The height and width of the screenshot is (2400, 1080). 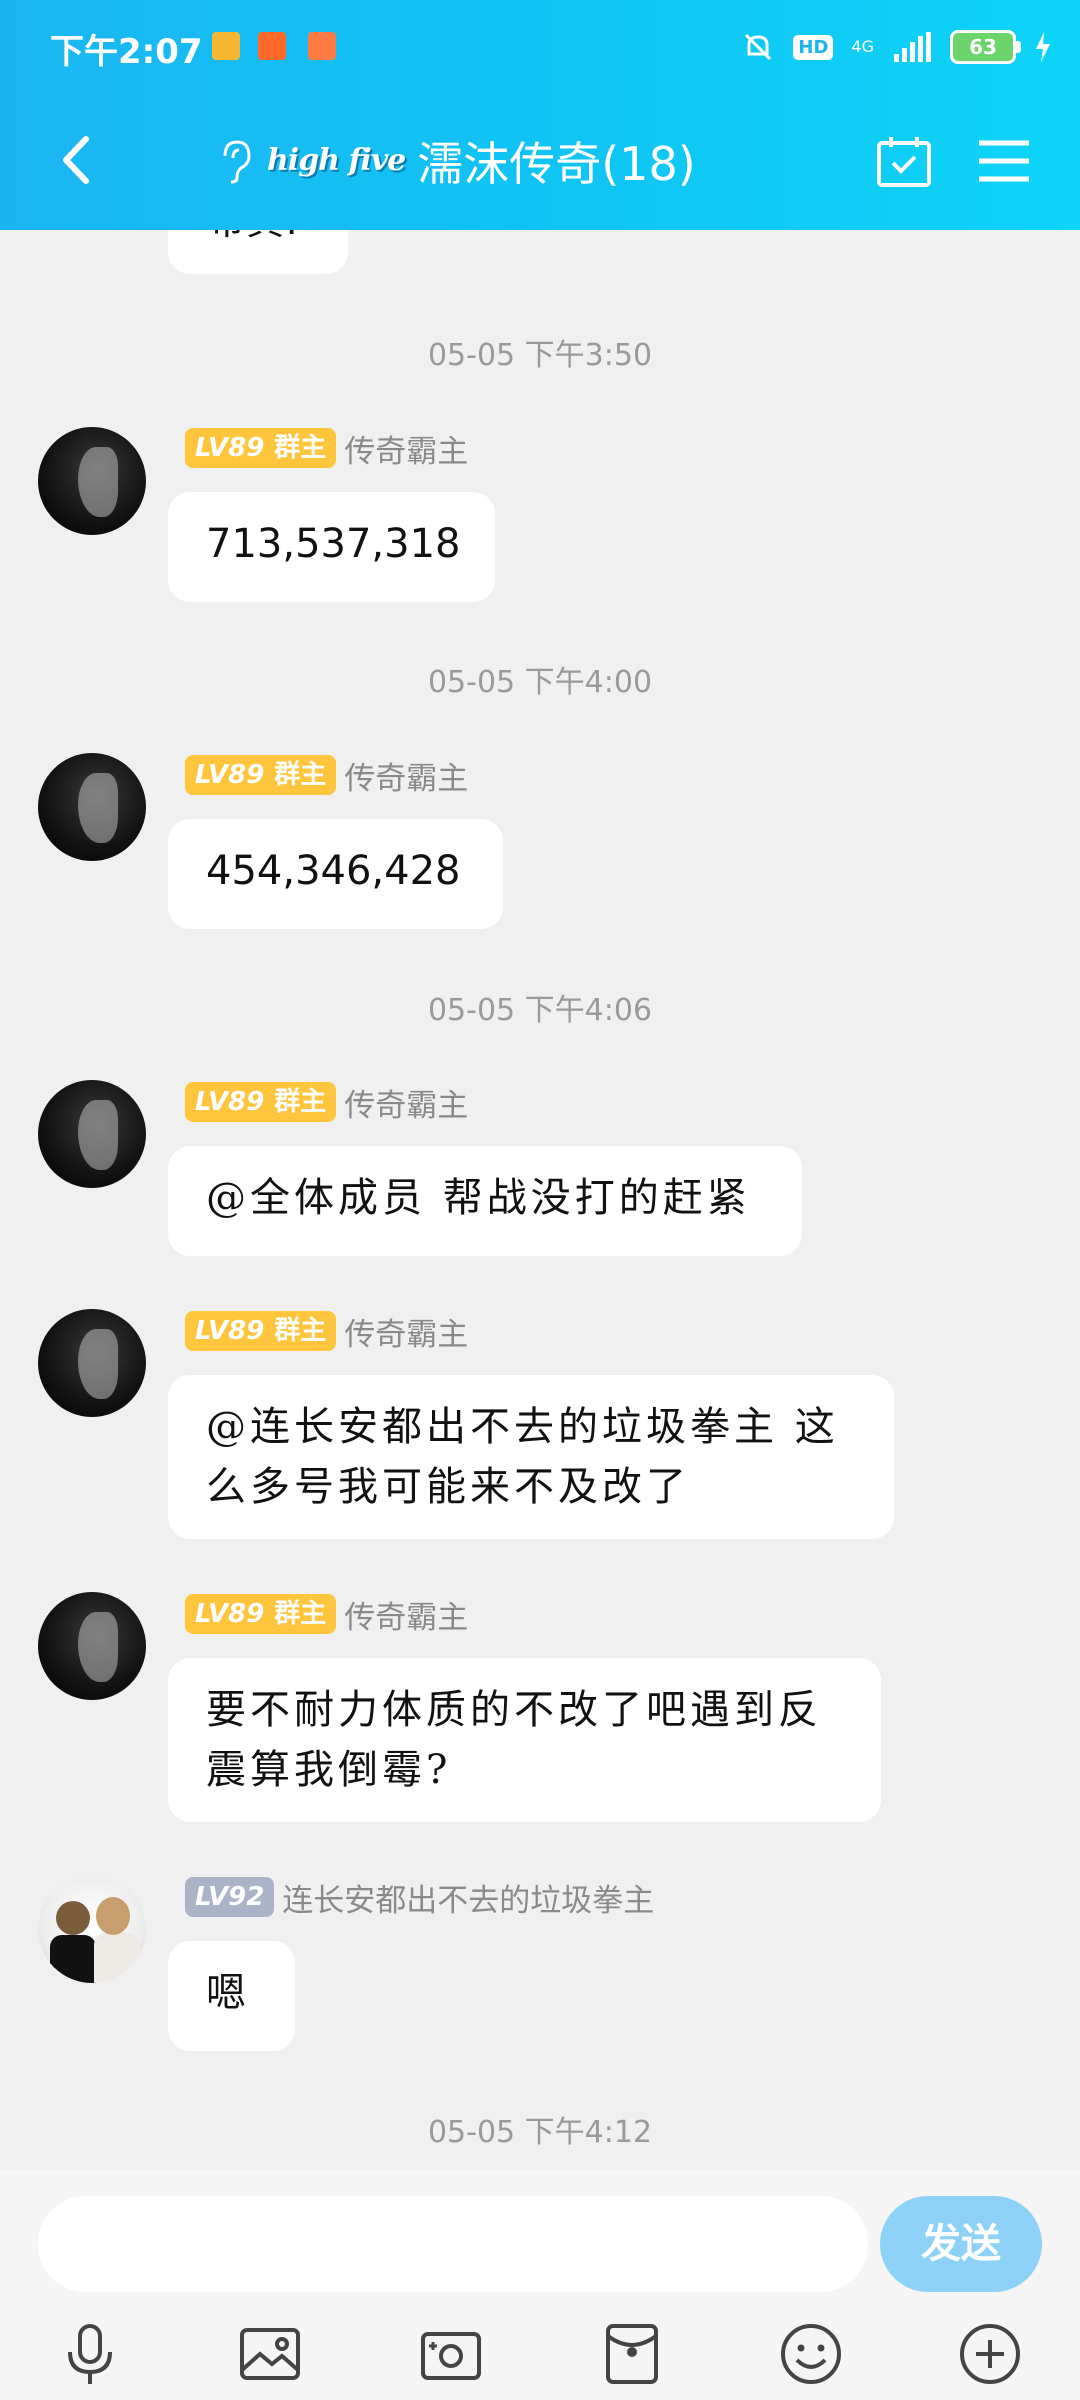 What do you see at coordinates (237, 161) in the screenshot?
I see `ear-icon` at bounding box center [237, 161].